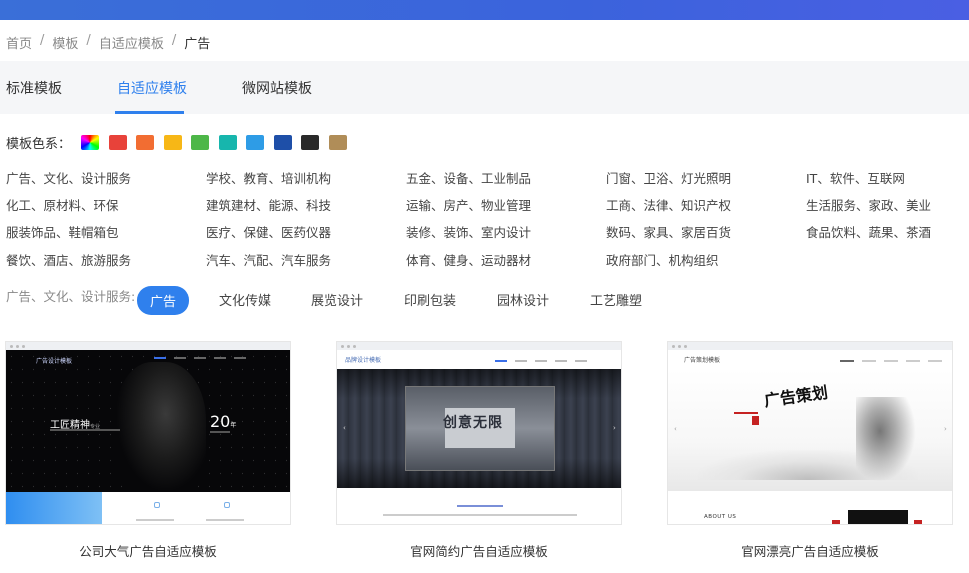  I want to click on template-title: 公司大气广告自适应模板, so click(148, 550).